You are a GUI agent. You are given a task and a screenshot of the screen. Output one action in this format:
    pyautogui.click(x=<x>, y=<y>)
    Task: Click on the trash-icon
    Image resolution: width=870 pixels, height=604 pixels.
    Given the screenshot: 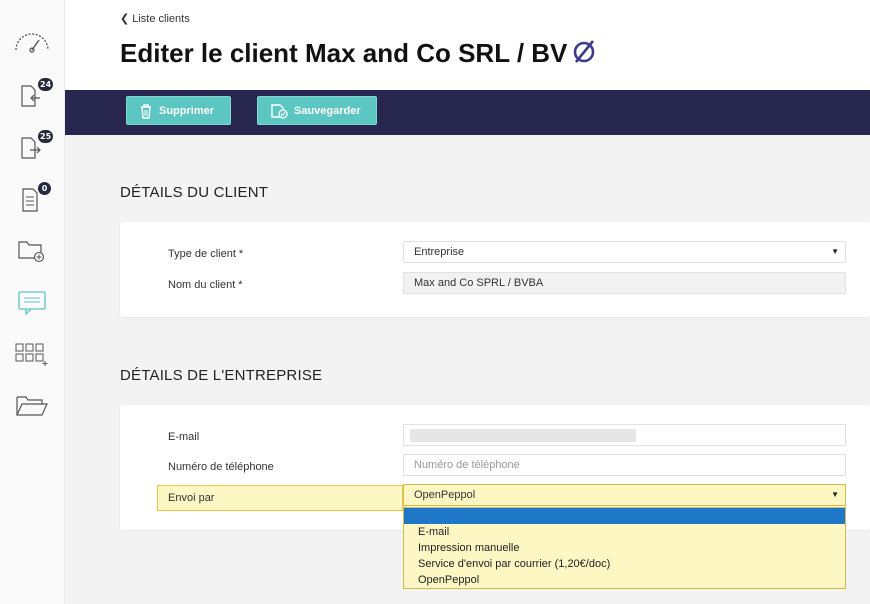 What is the action you would take?
    pyautogui.click(x=146, y=111)
    